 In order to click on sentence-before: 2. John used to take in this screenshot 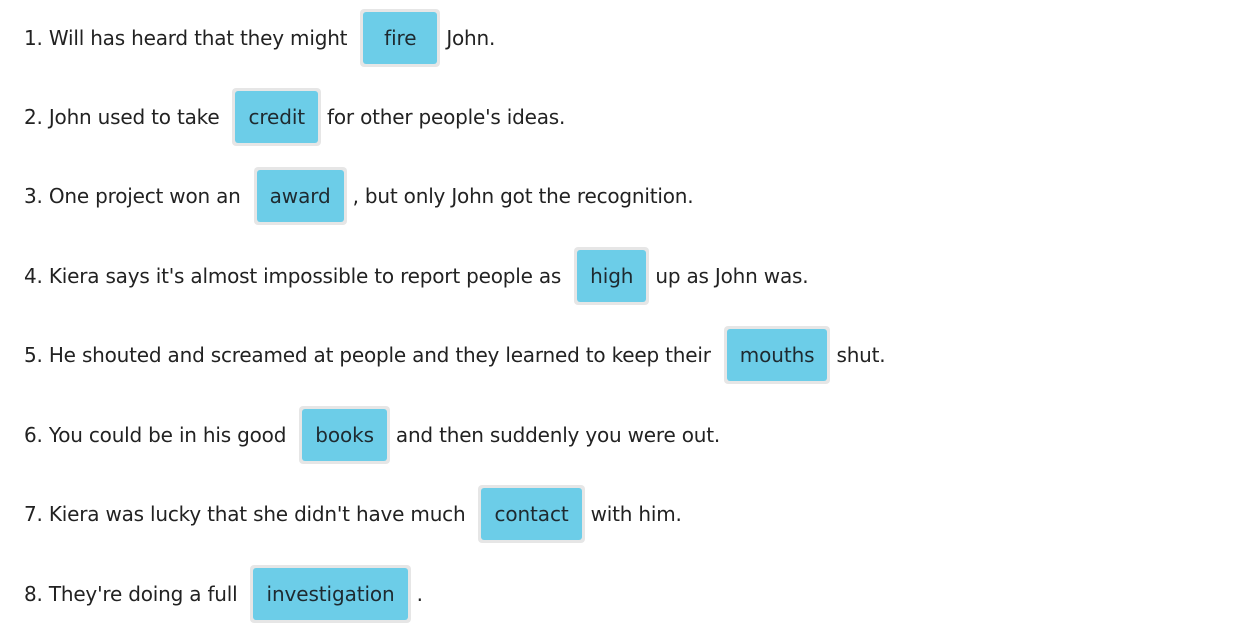, I will do `click(122, 117)`.